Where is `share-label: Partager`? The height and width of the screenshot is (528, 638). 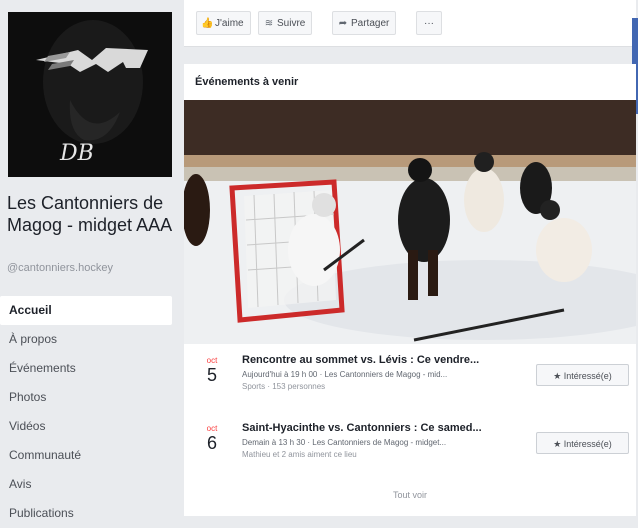
share-label: Partager is located at coordinates (370, 23).